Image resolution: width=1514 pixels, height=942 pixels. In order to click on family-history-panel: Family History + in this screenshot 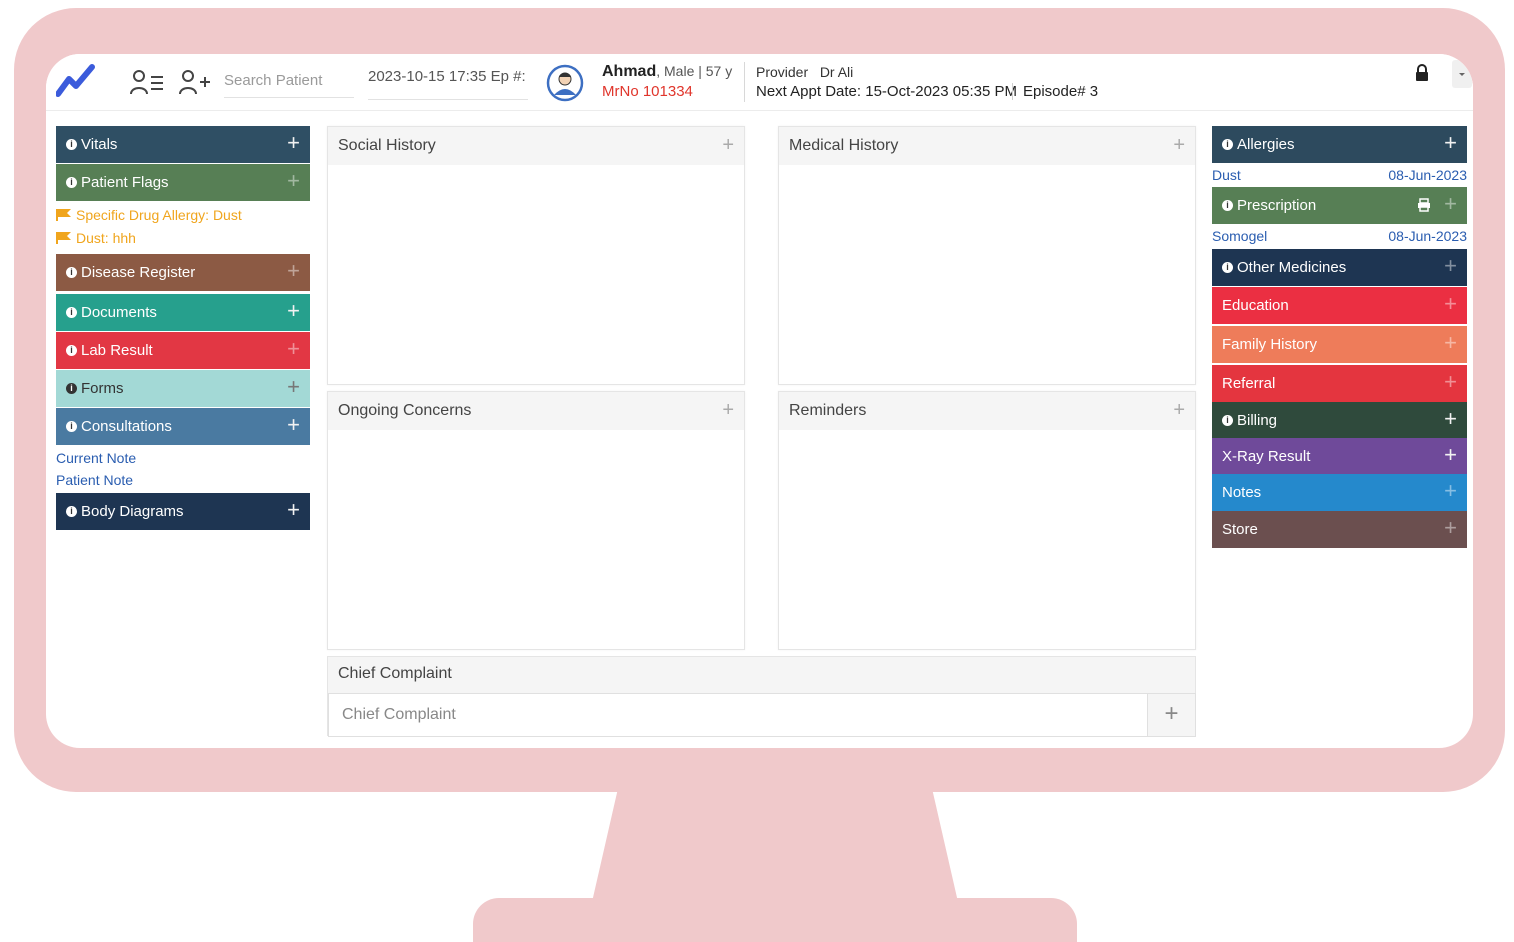, I will do `click(1339, 344)`.